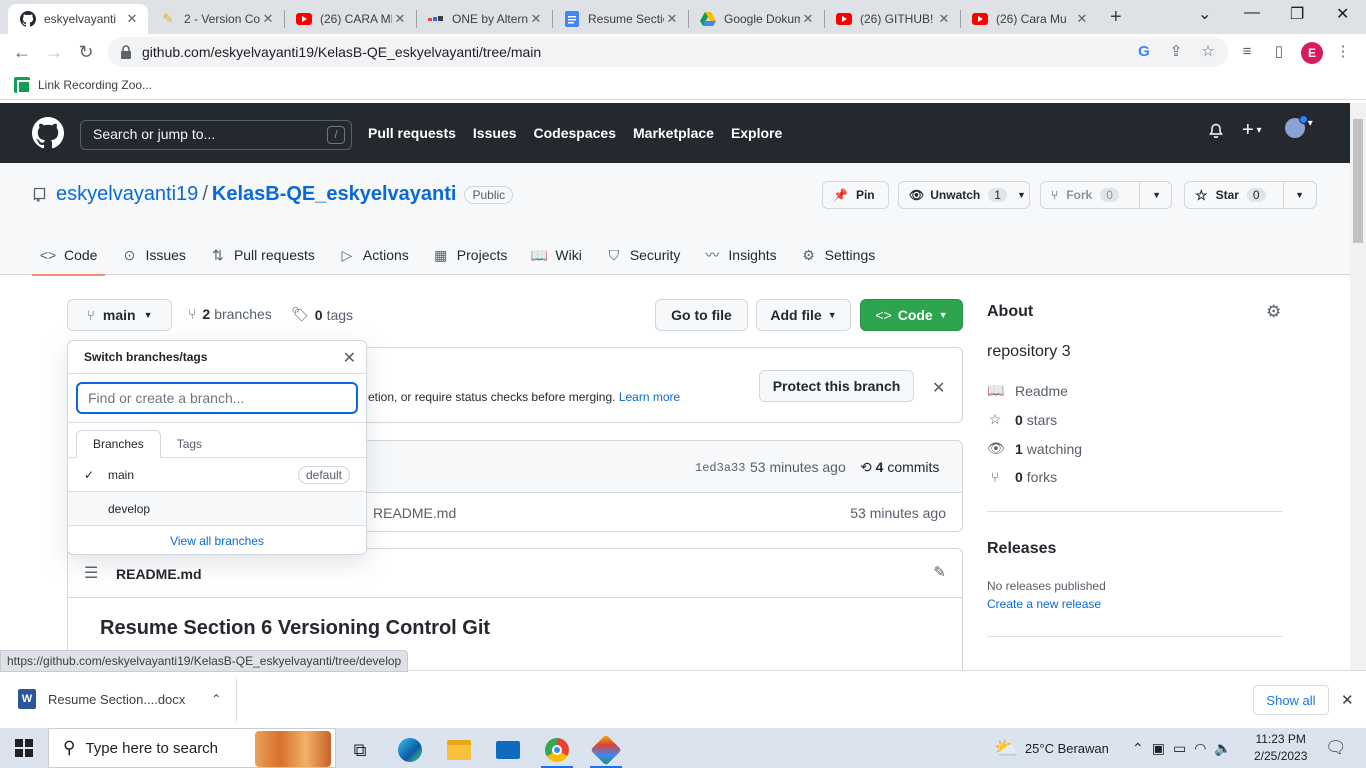 The image size is (1366, 768). I want to click on file-commit-message: README.md, so click(414, 513).